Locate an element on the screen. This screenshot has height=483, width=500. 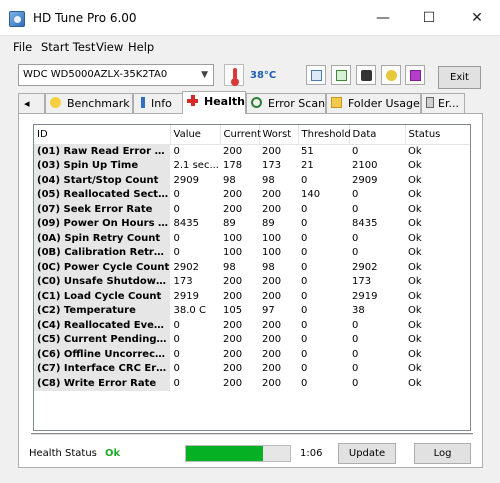
tab-benchmark: Benchmark is located at coordinates (89, 103).